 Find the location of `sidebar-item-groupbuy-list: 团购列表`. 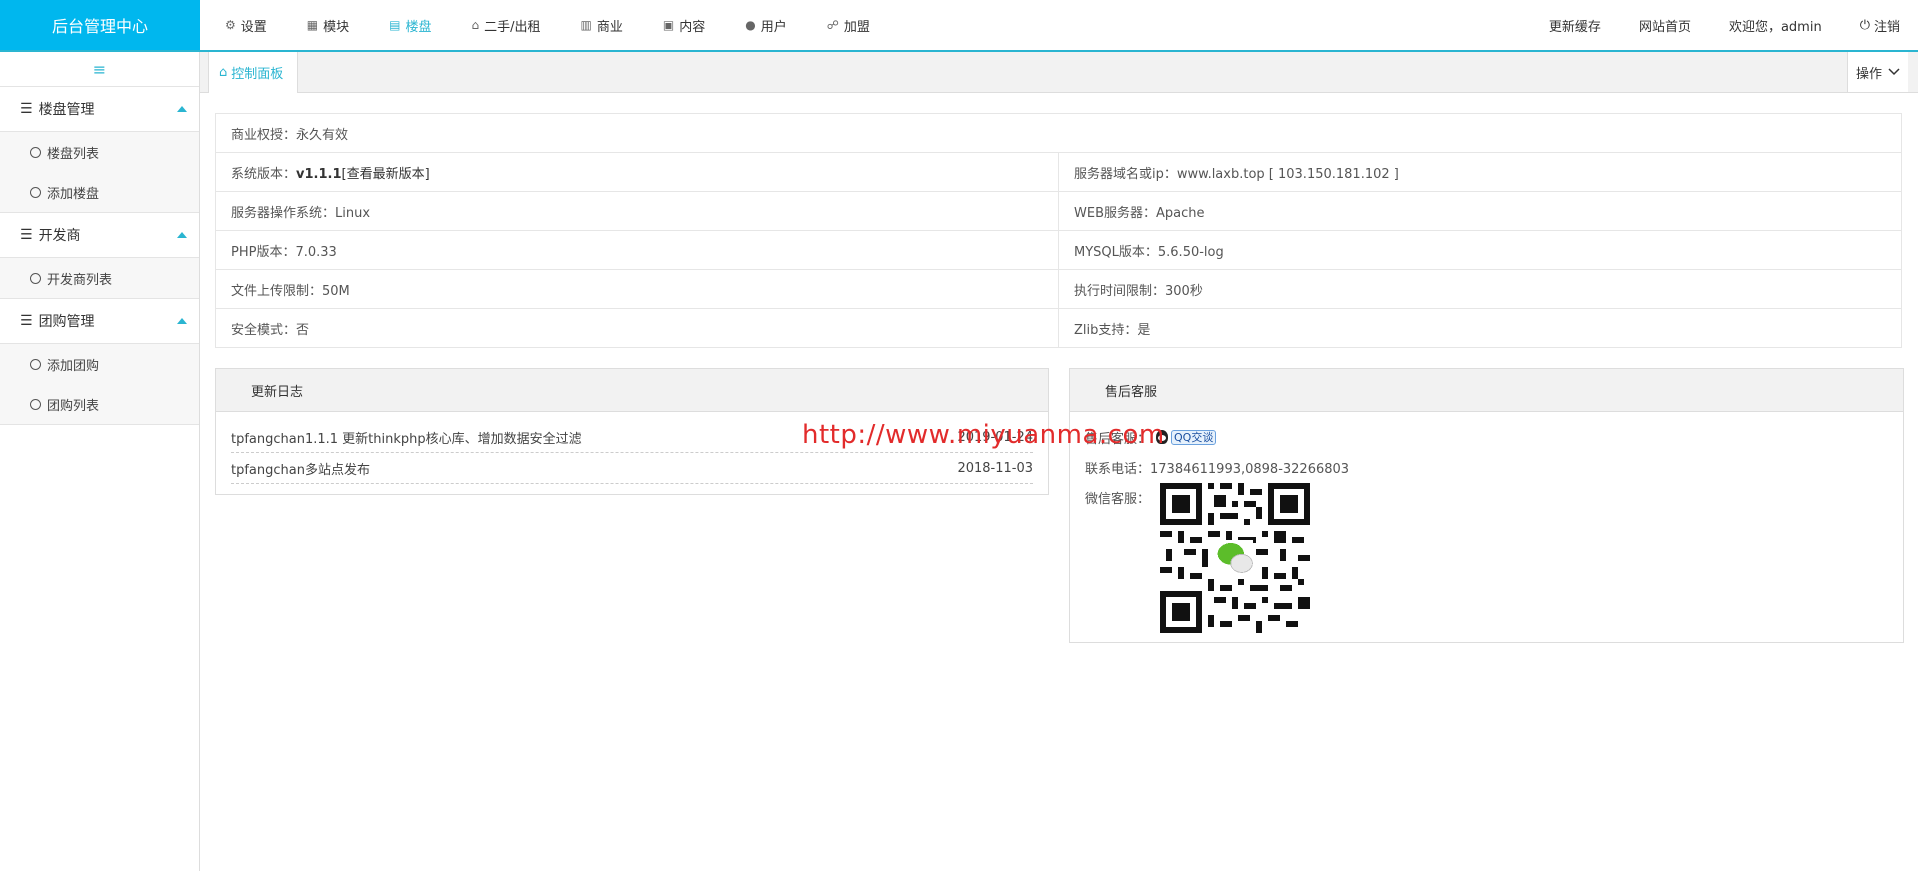

sidebar-item-groupbuy-list: 团购列表 is located at coordinates (99, 404).